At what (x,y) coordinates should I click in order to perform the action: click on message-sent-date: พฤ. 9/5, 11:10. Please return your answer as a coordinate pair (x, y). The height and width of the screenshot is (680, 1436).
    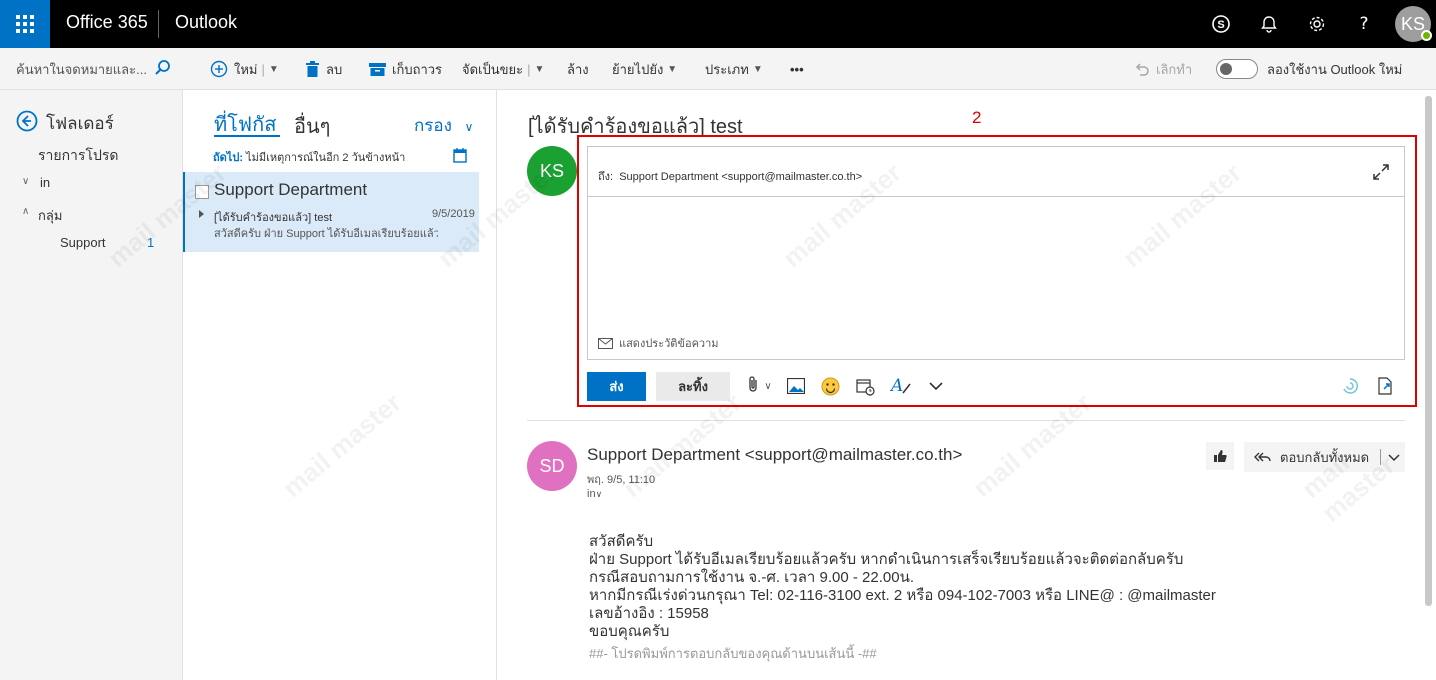
    Looking at the image, I should click on (621, 480).